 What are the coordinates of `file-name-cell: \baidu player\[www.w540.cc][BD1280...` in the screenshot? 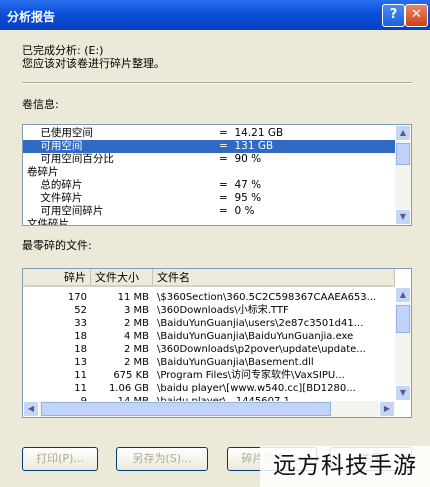 It's located at (256, 388).